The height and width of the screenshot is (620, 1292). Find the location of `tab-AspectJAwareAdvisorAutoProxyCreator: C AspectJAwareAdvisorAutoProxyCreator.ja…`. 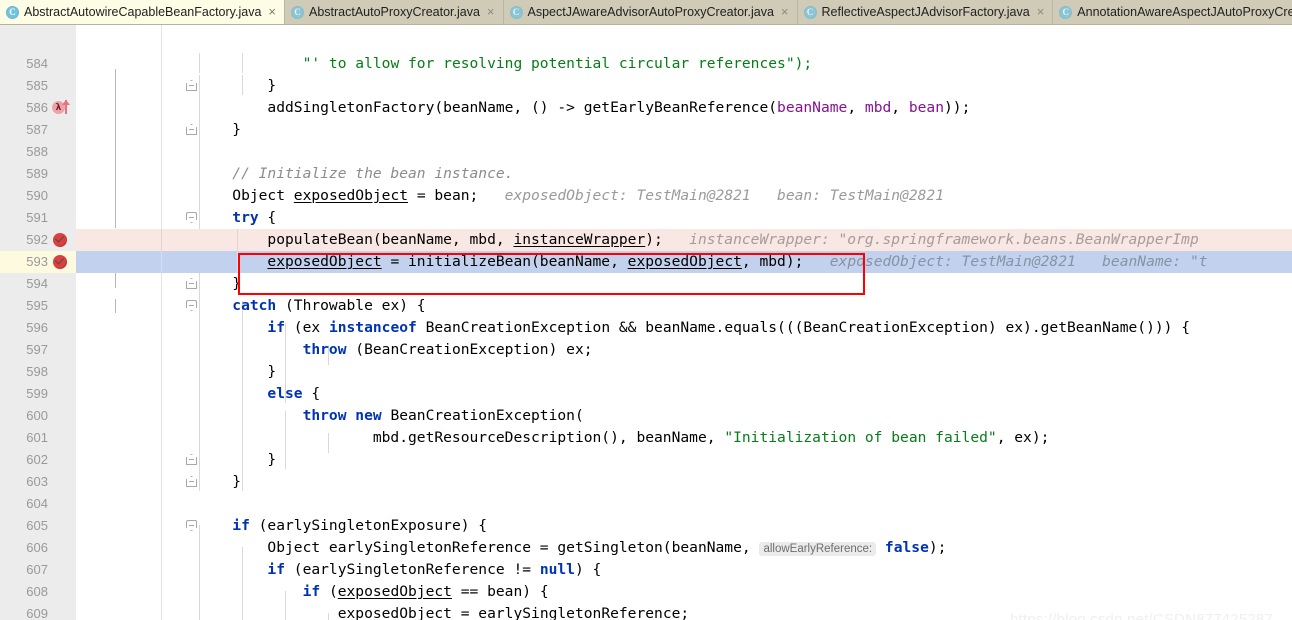

tab-AspectJAwareAdvisorAutoProxyCreator: C AspectJAwareAdvisorAutoProxyCreator.ja… is located at coordinates (650, 12).